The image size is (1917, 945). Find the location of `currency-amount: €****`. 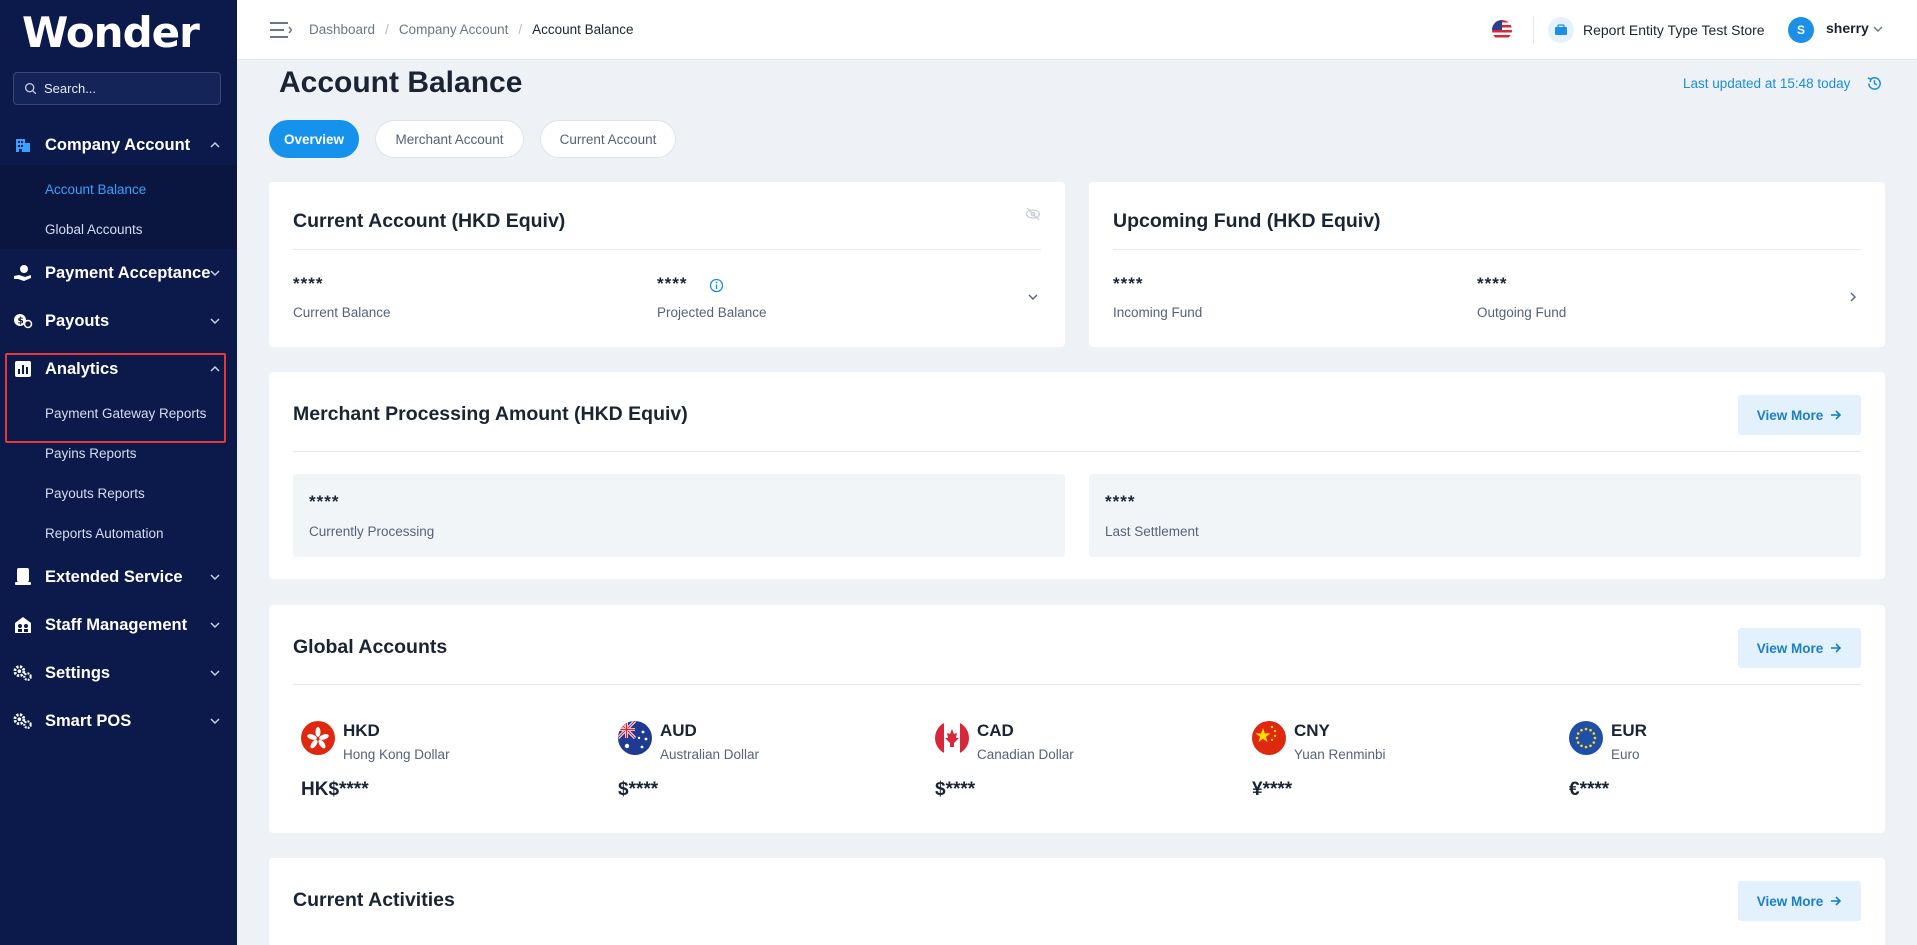

currency-amount: €**** is located at coordinates (1589, 789).